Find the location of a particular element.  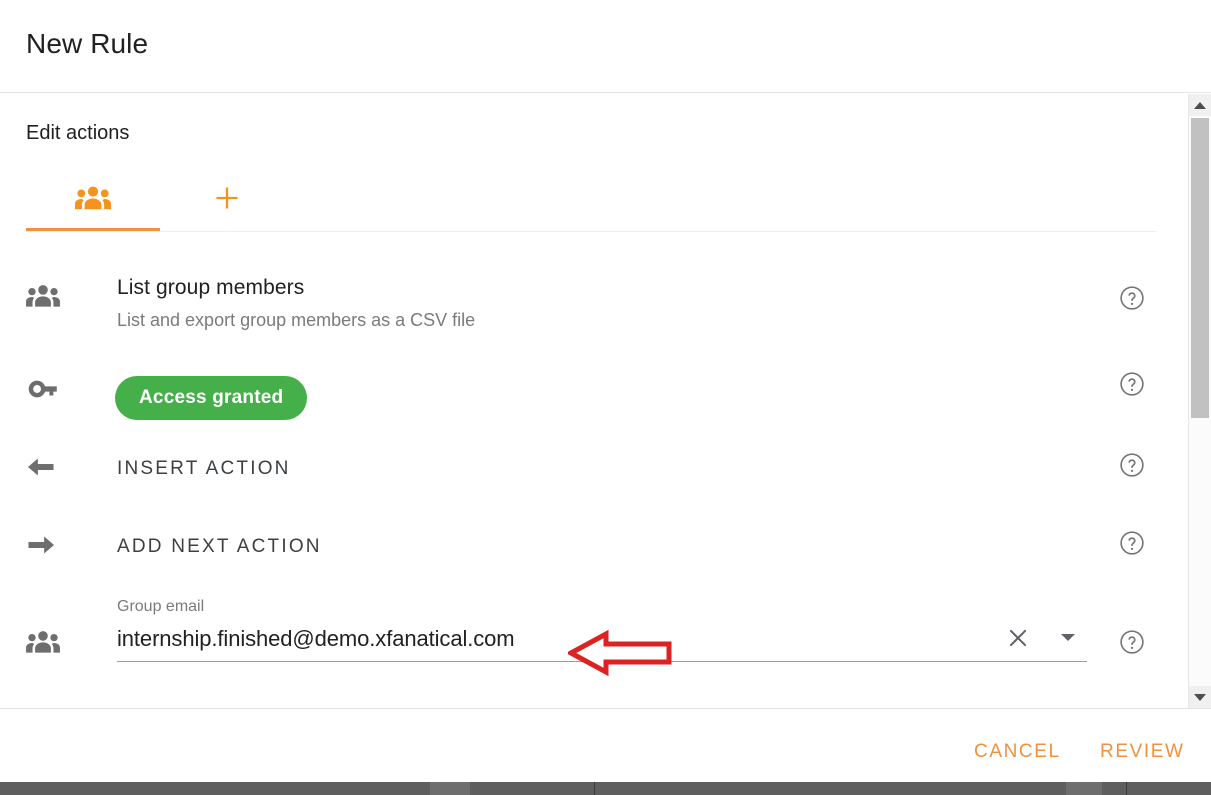

scrollbar-thumb is located at coordinates (1200, 268).